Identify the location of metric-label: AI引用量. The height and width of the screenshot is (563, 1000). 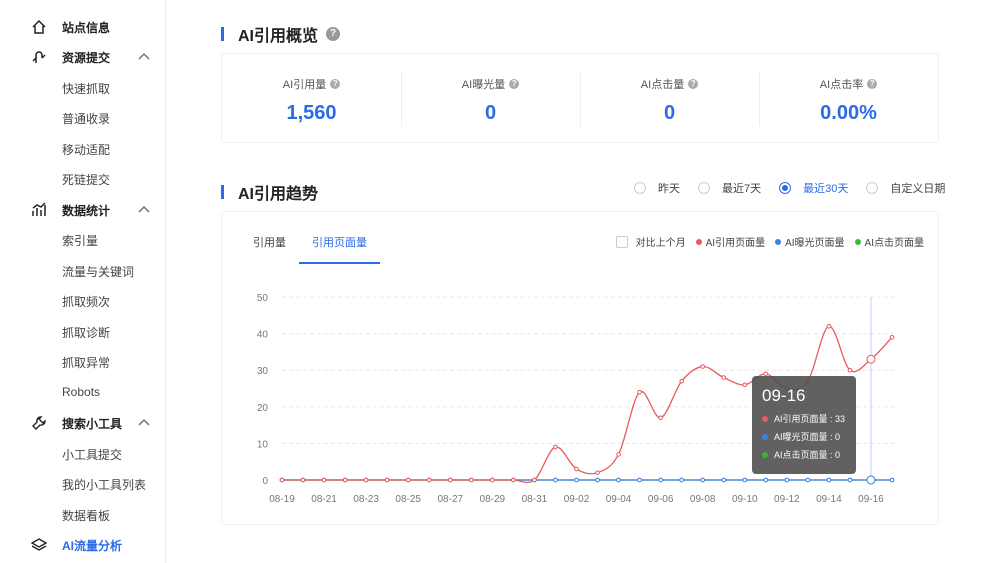
(304, 85).